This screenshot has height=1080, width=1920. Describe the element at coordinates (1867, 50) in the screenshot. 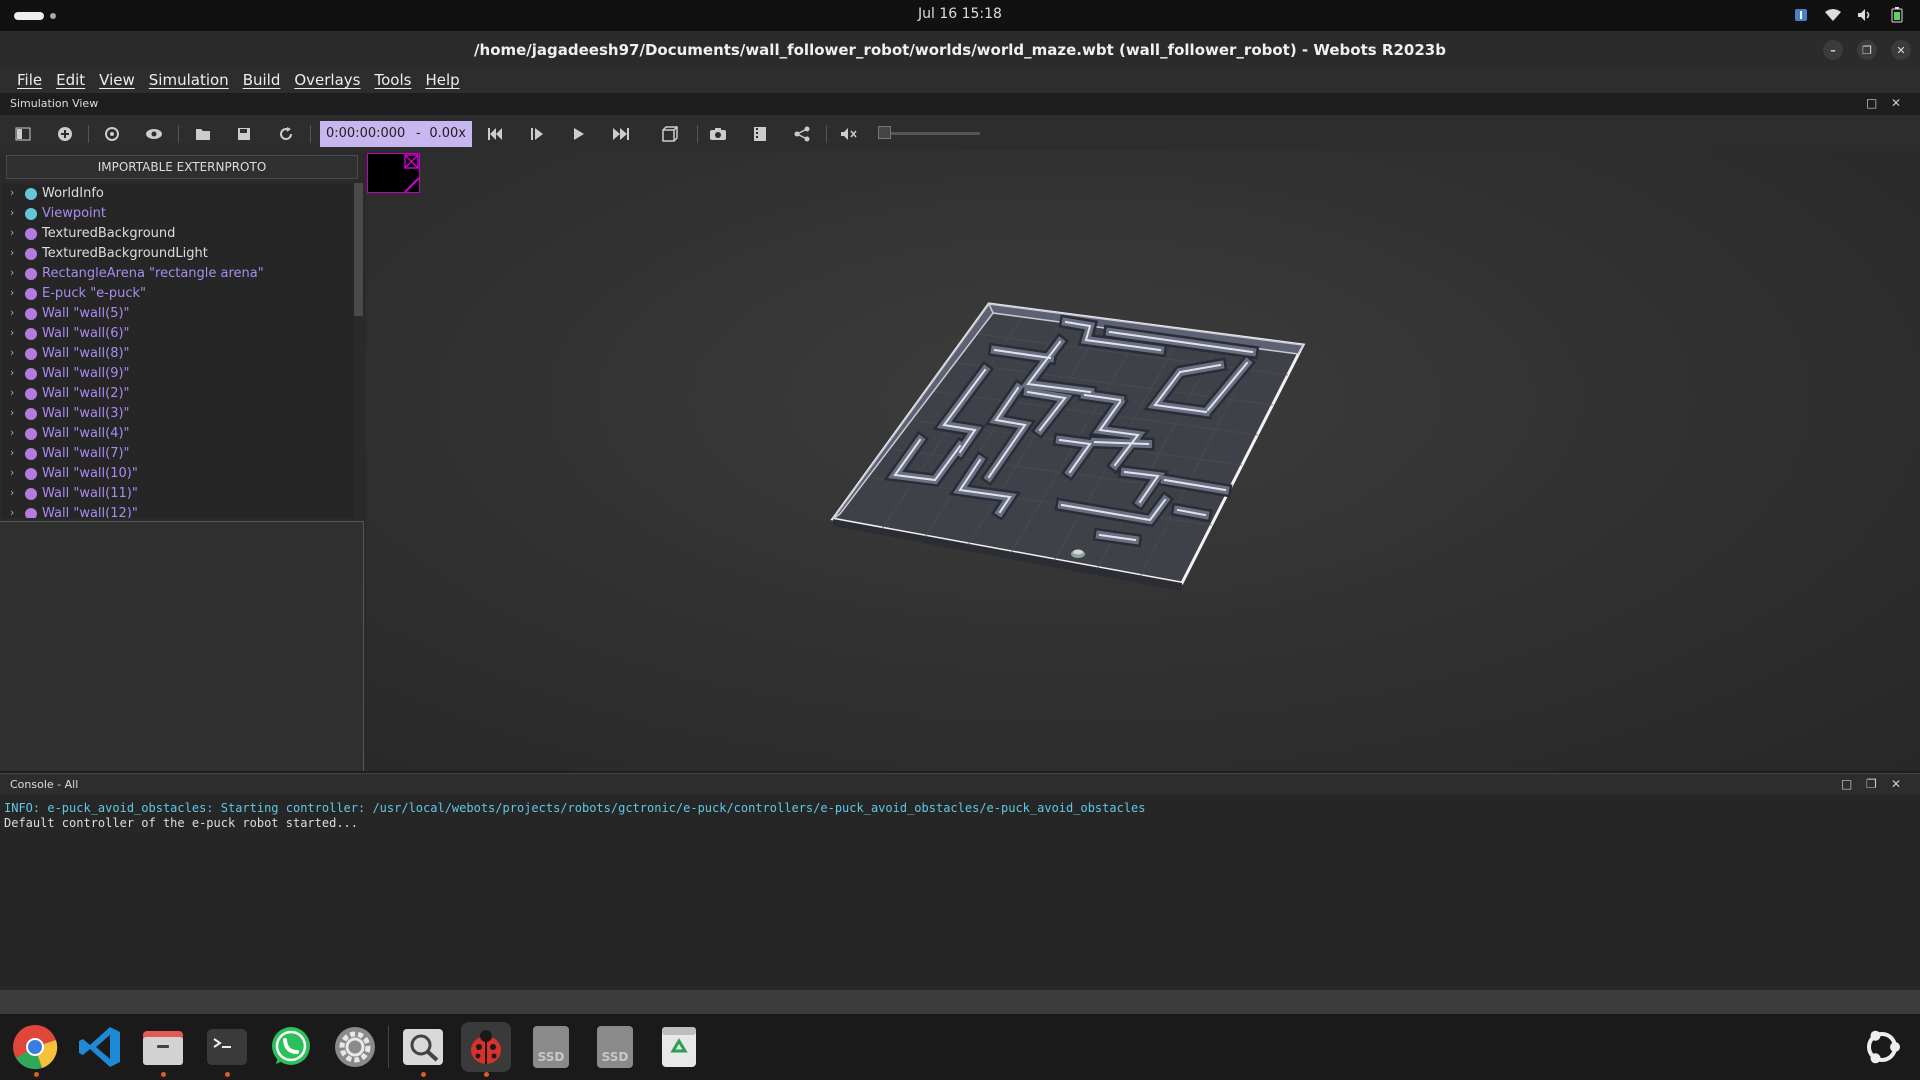

I see `maximize-button: ❐` at that location.